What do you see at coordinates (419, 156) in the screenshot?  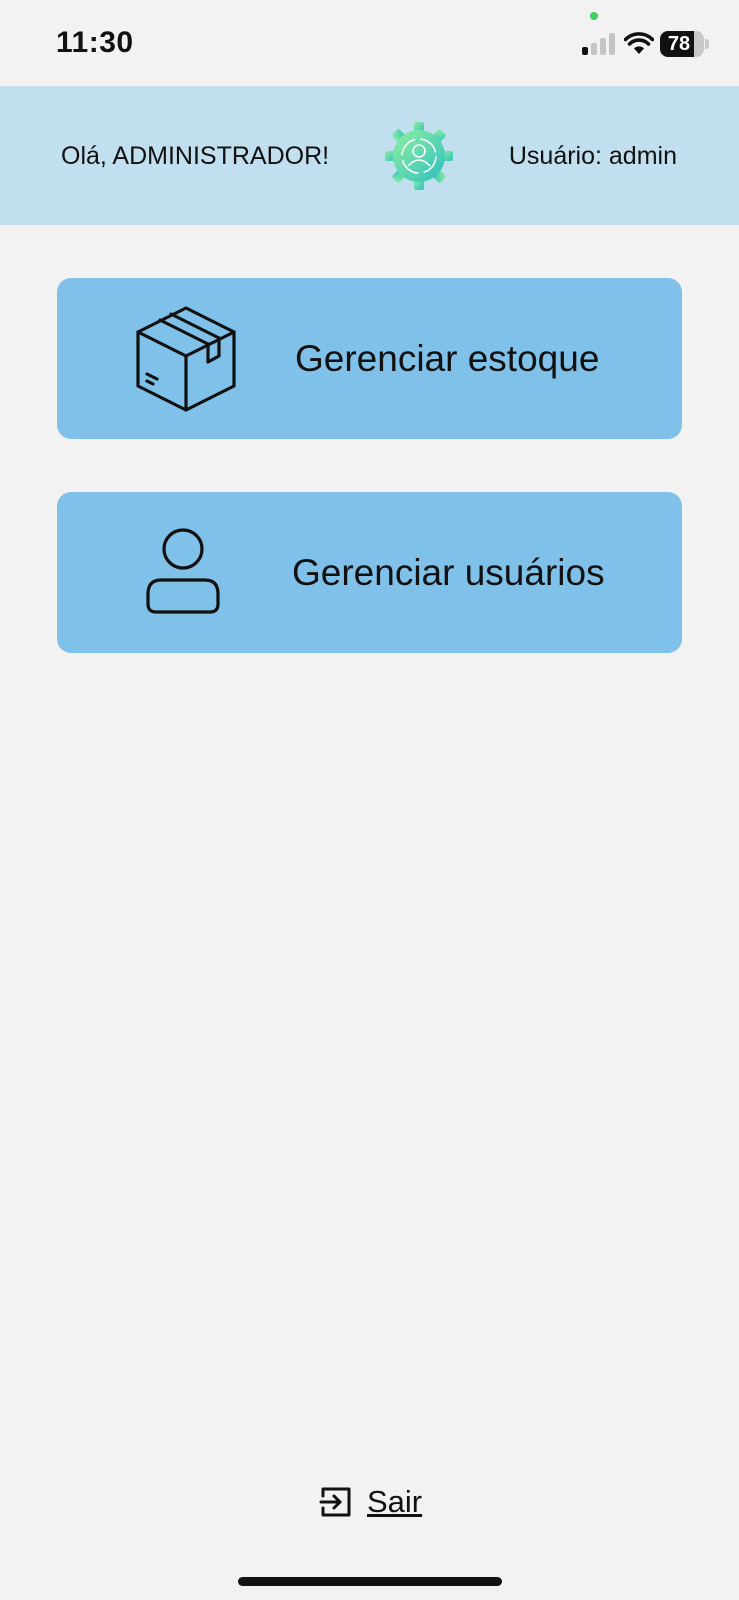 I see `gear-user-logo-icon` at bounding box center [419, 156].